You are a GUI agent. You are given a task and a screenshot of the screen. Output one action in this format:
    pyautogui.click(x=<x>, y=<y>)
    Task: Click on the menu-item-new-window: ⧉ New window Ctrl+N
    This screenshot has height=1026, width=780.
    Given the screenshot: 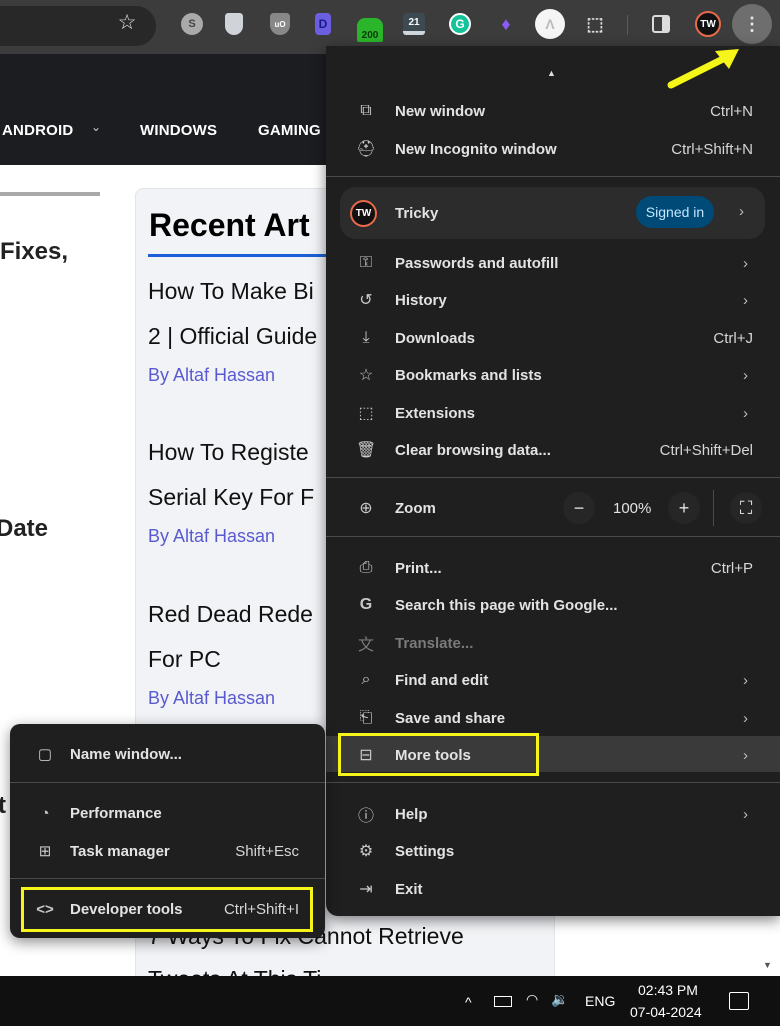 What is the action you would take?
    pyautogui.click(x=553, y=111)
    